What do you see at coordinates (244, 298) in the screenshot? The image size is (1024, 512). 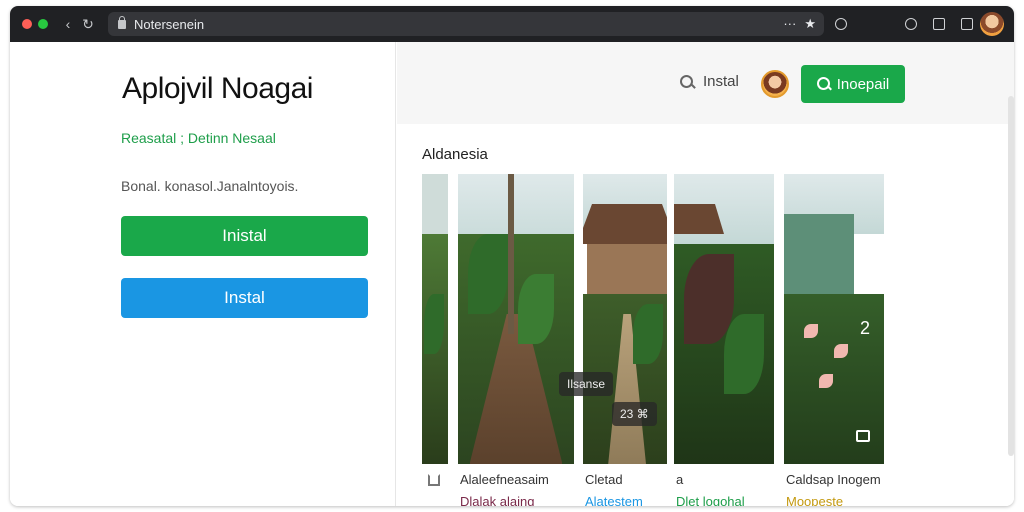 I see `secondary-install-button: Instal` at bounding box center [244, 298].